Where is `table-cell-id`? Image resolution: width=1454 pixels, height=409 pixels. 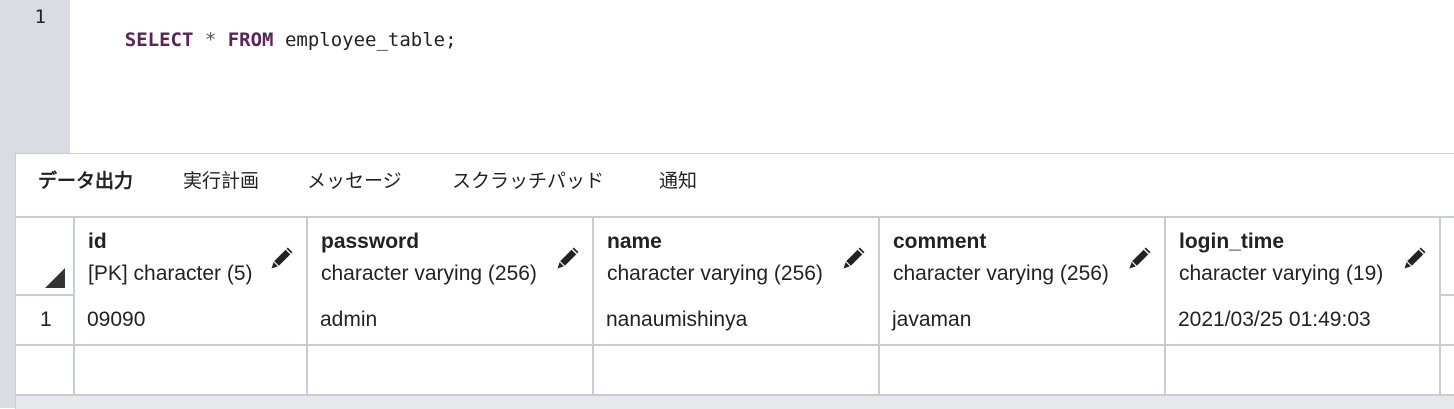 table-cell-id is located at coordinates (191, 370).